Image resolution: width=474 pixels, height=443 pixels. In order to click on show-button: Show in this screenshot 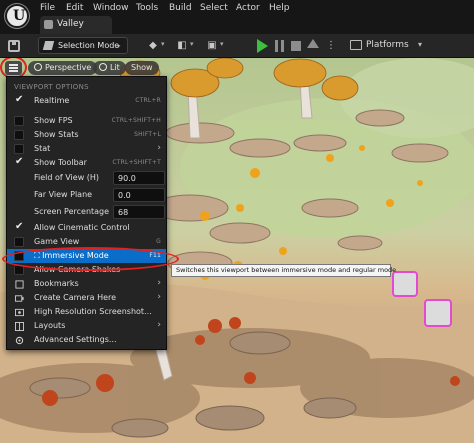, I will do `click(142, 68)`.